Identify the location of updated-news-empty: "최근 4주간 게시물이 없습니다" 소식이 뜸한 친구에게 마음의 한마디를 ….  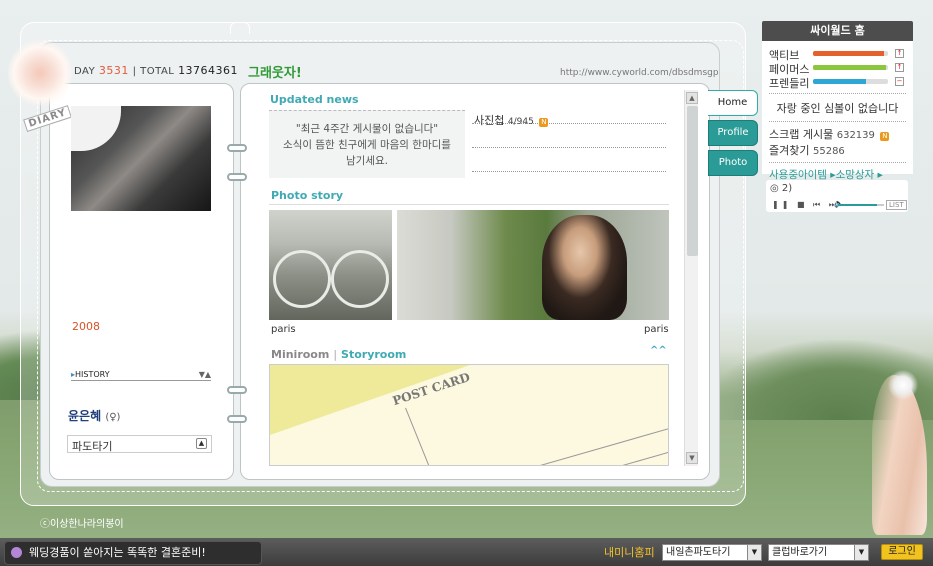
(367, 144).